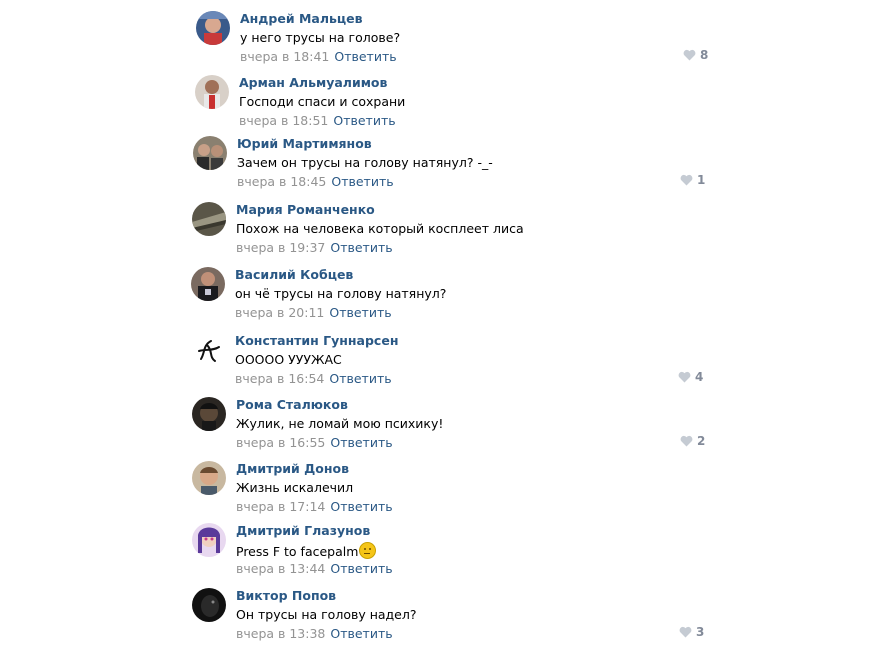  Describe the element at coordinates (288, 359) in the screenshot. I see `comment-text: ООООО УУУЖАС` at that location.